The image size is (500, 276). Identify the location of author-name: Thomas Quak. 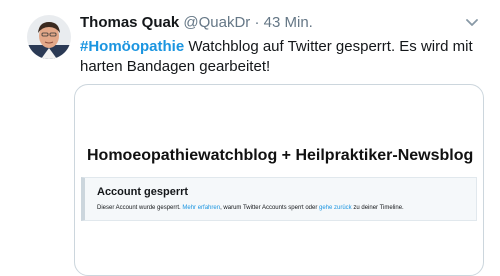
(129, 22).